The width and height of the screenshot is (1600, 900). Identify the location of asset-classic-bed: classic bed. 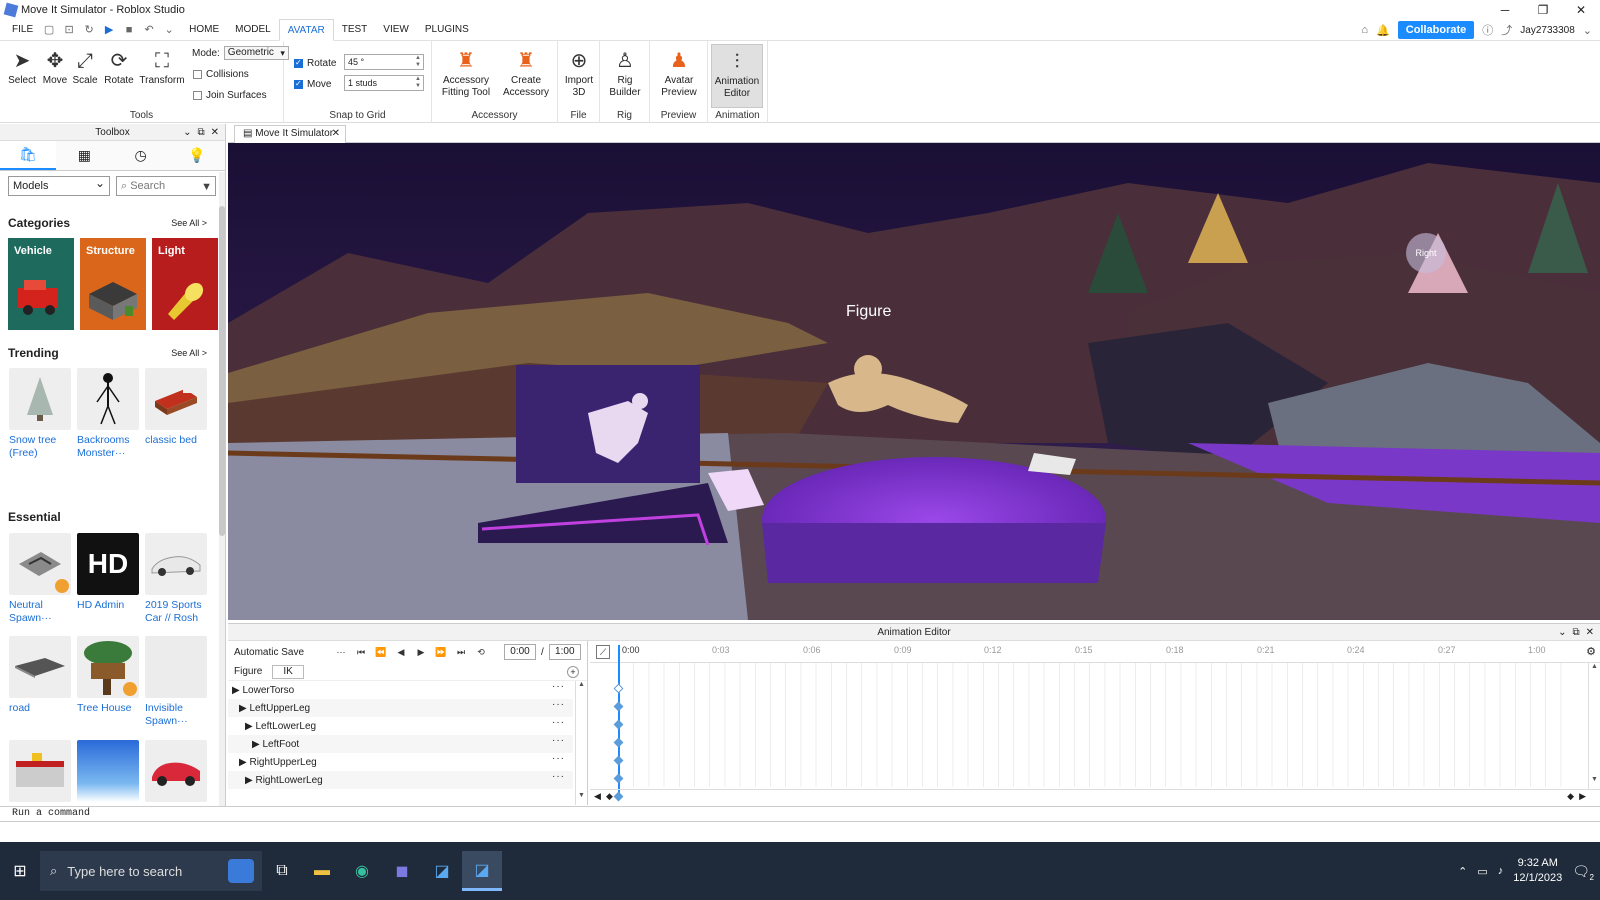
(177, 407).